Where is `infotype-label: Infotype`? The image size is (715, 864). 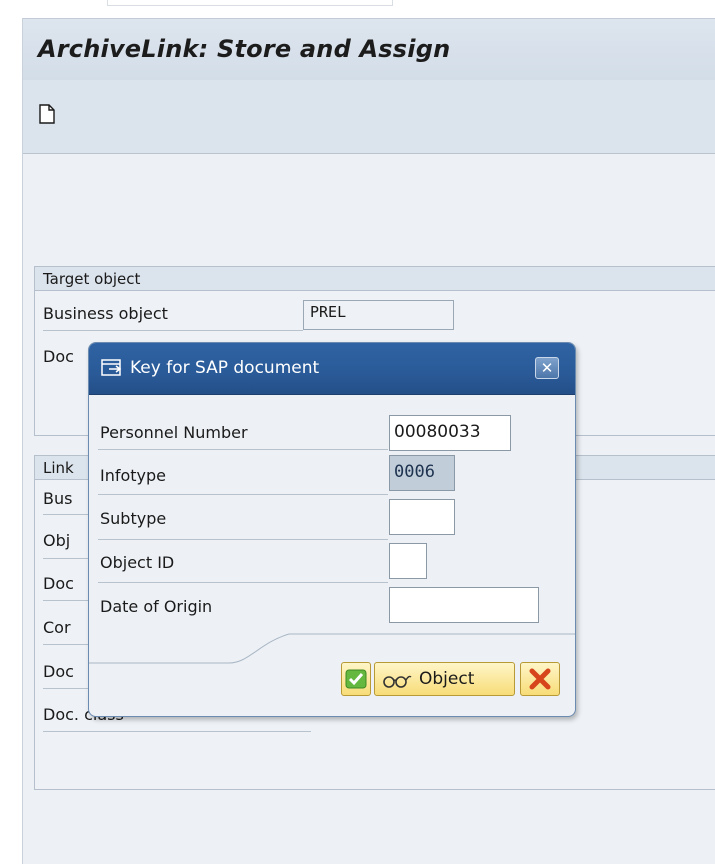
infotype-label: Infotype is located at coordinates (133, 475).